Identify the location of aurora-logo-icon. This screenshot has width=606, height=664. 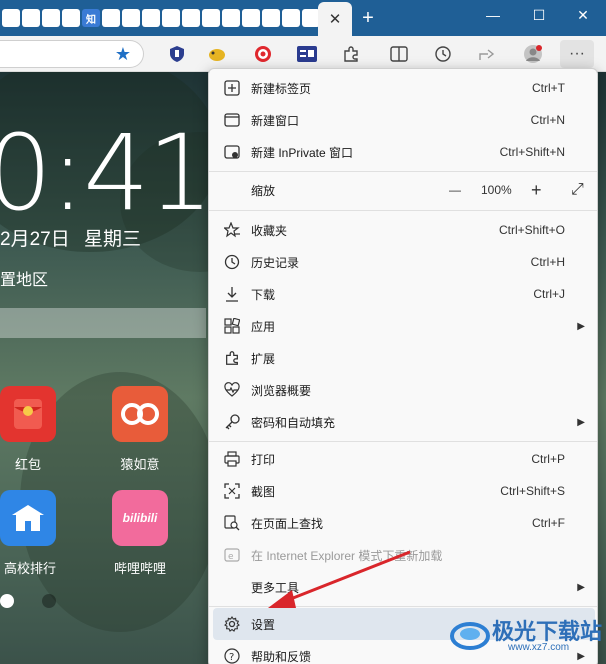
(470, 636).